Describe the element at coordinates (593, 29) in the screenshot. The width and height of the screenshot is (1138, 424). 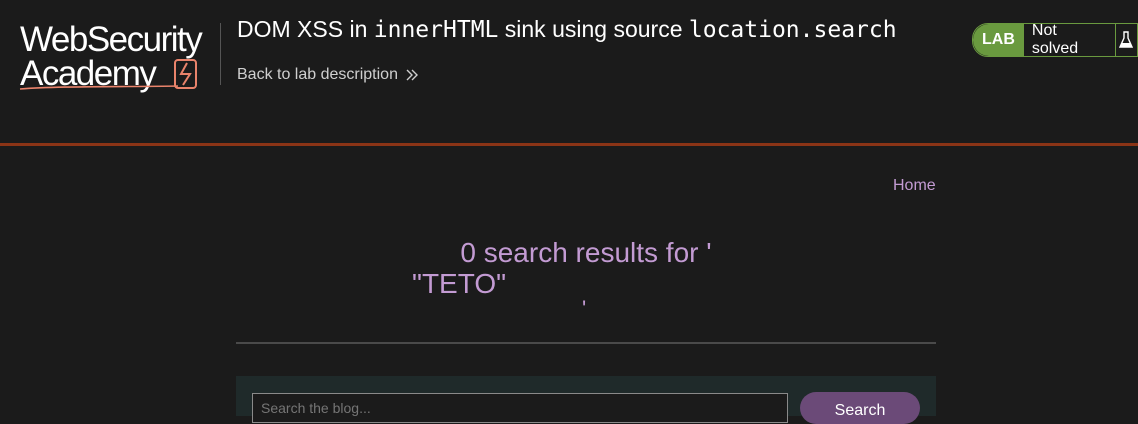
I see `lab-title-middle: sink using source` at that location.